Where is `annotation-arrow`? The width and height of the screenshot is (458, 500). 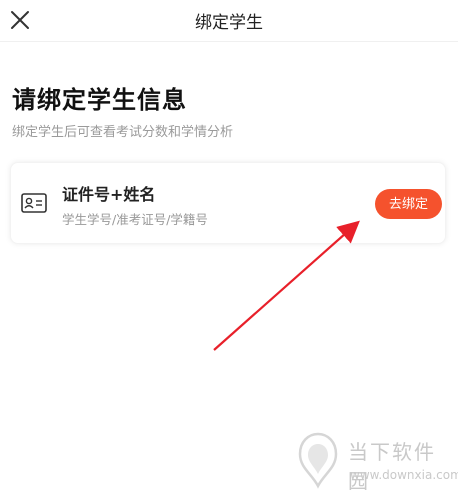 annotation-arrow is located at coordinates (286, 285).